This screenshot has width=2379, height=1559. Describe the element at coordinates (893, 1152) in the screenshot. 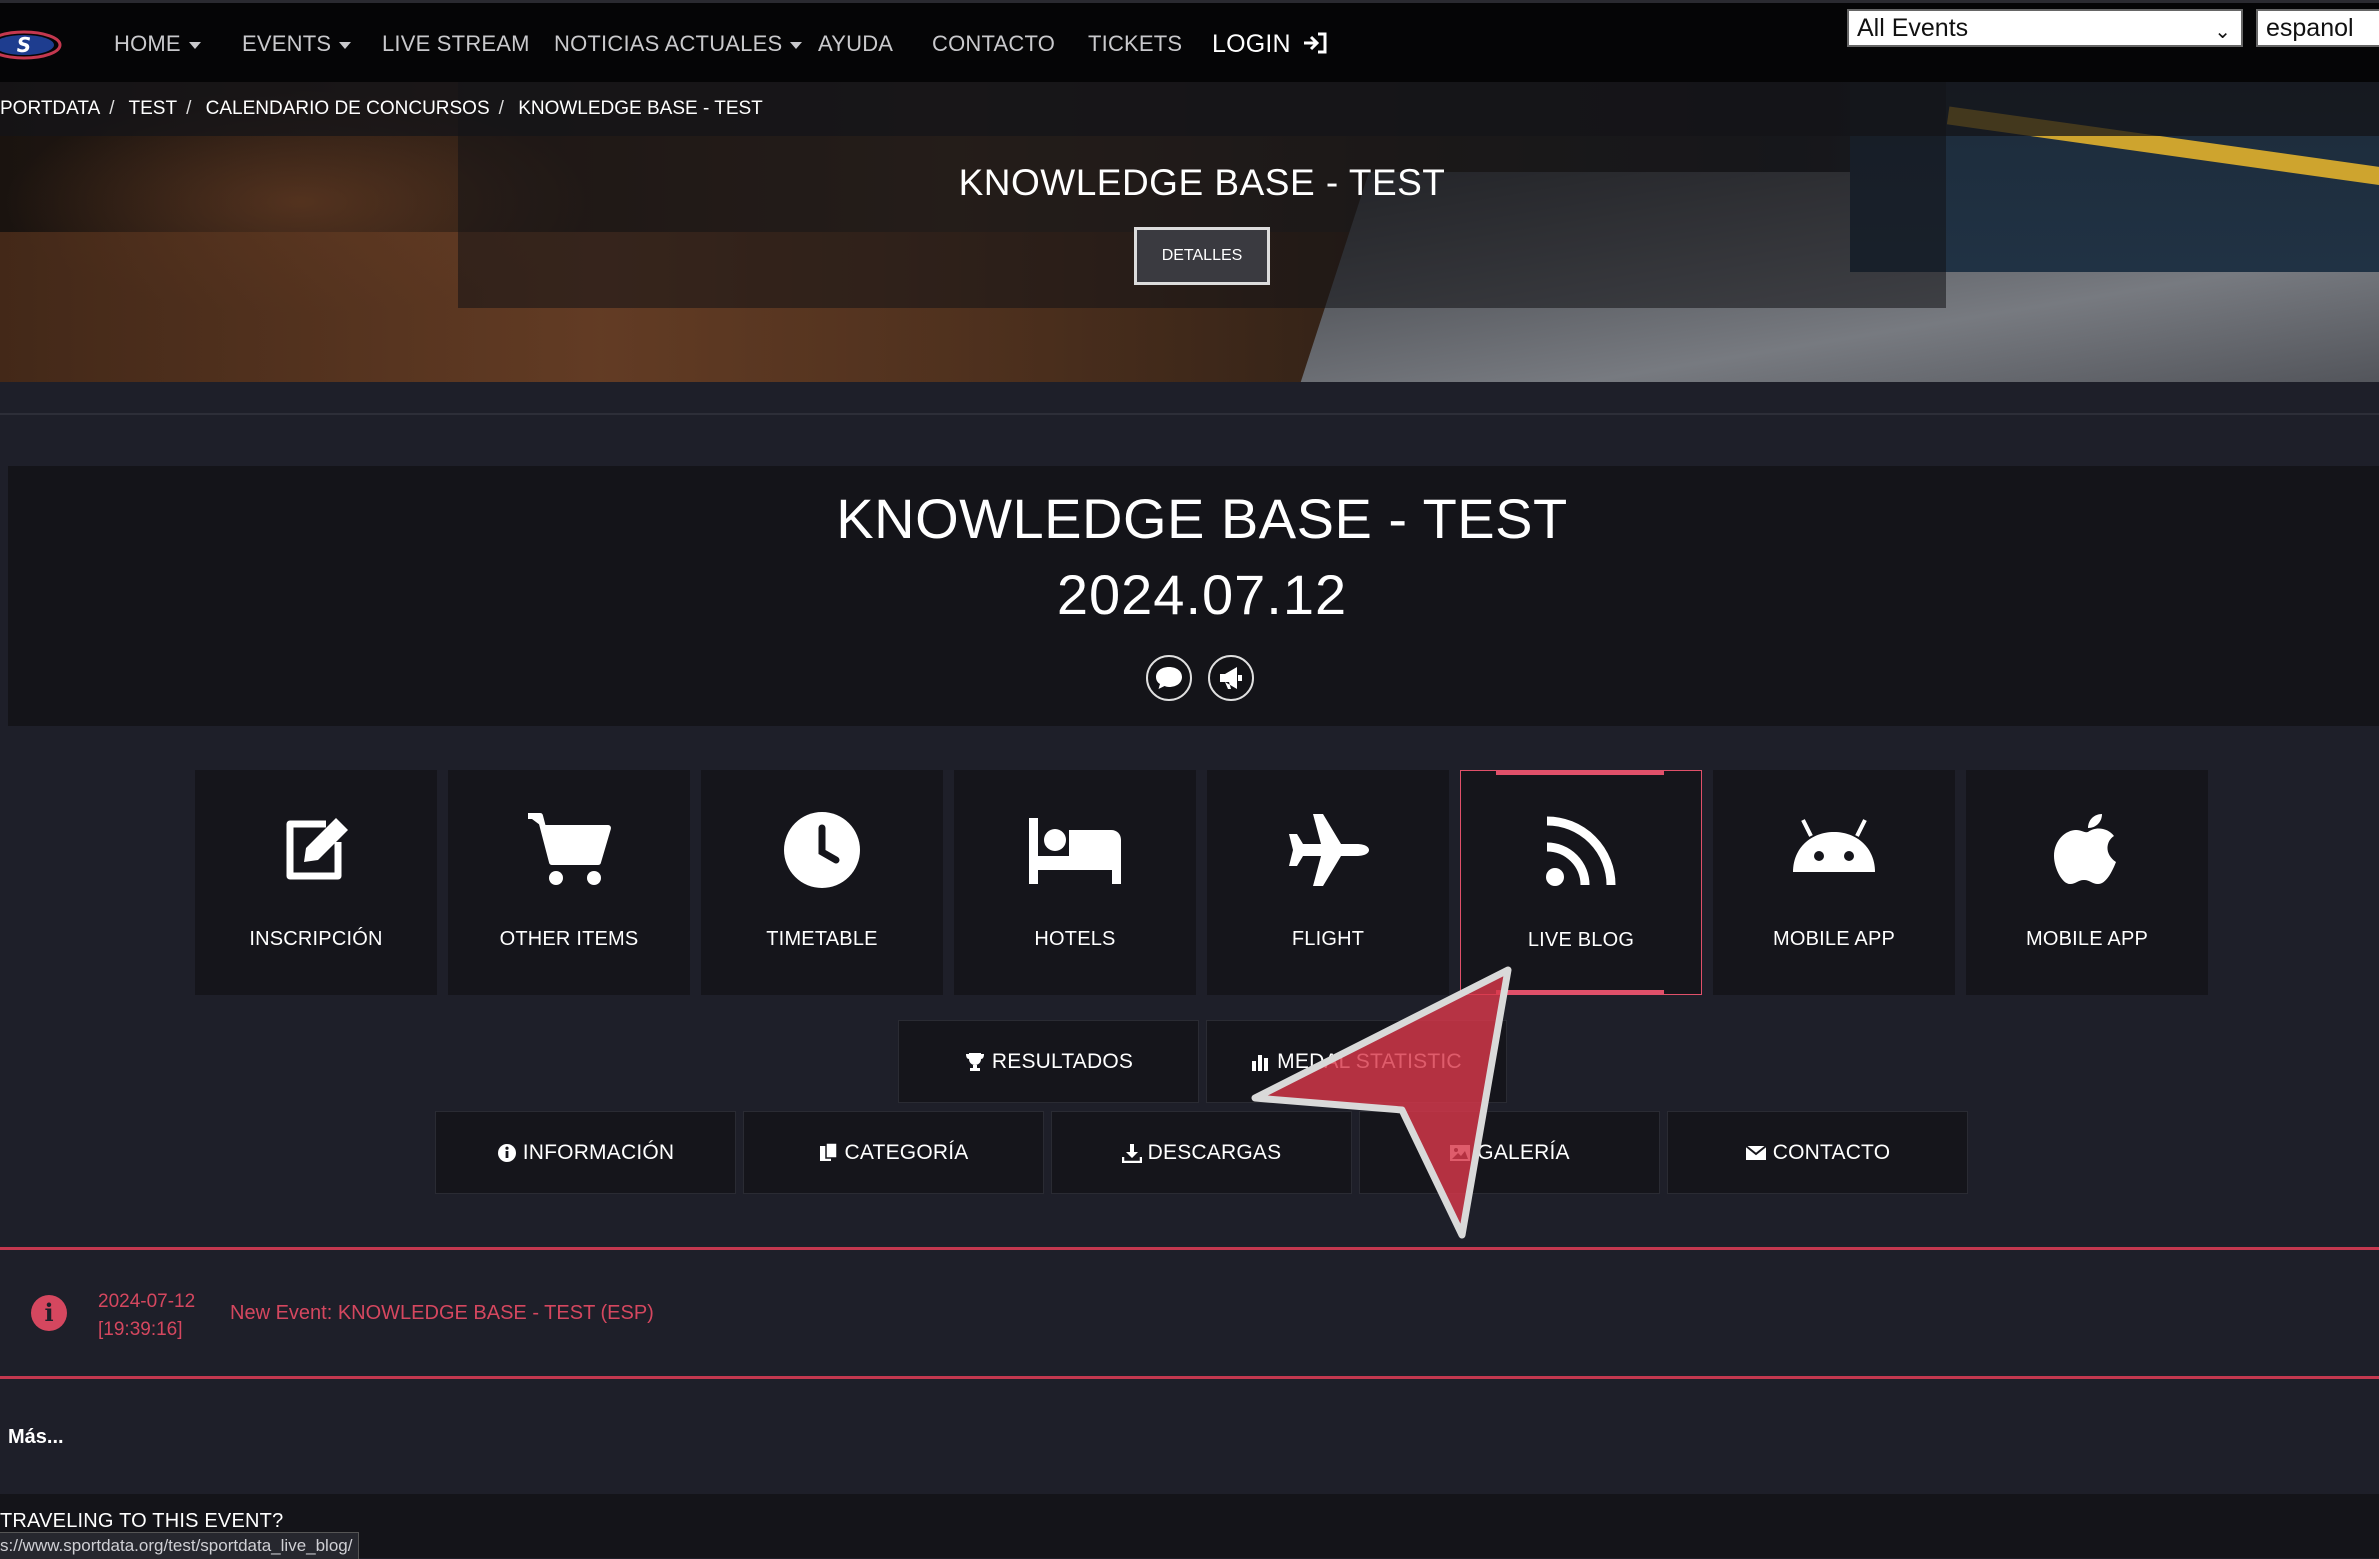

I see `categoria-button: CATEGORÍA` at that location.